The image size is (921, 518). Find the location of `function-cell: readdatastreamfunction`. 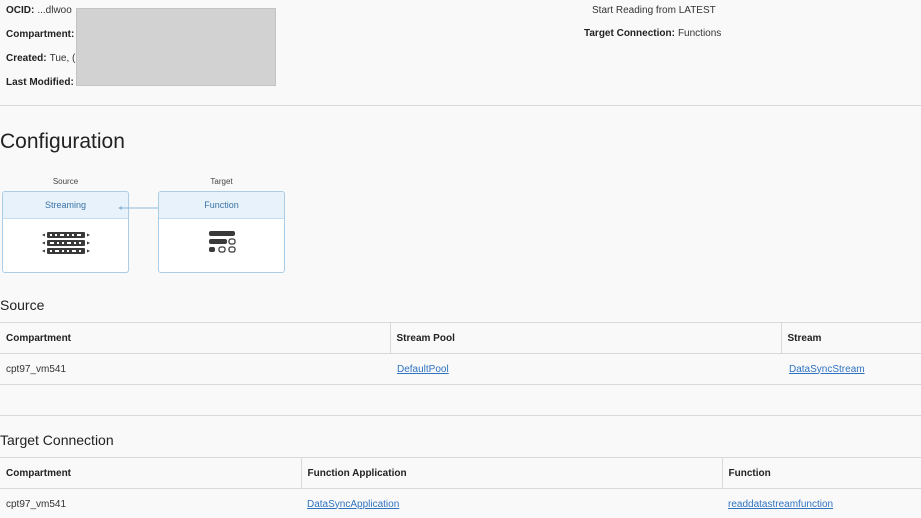

function-cell: readdatastreamfunction is located at coordinates (821, 503).